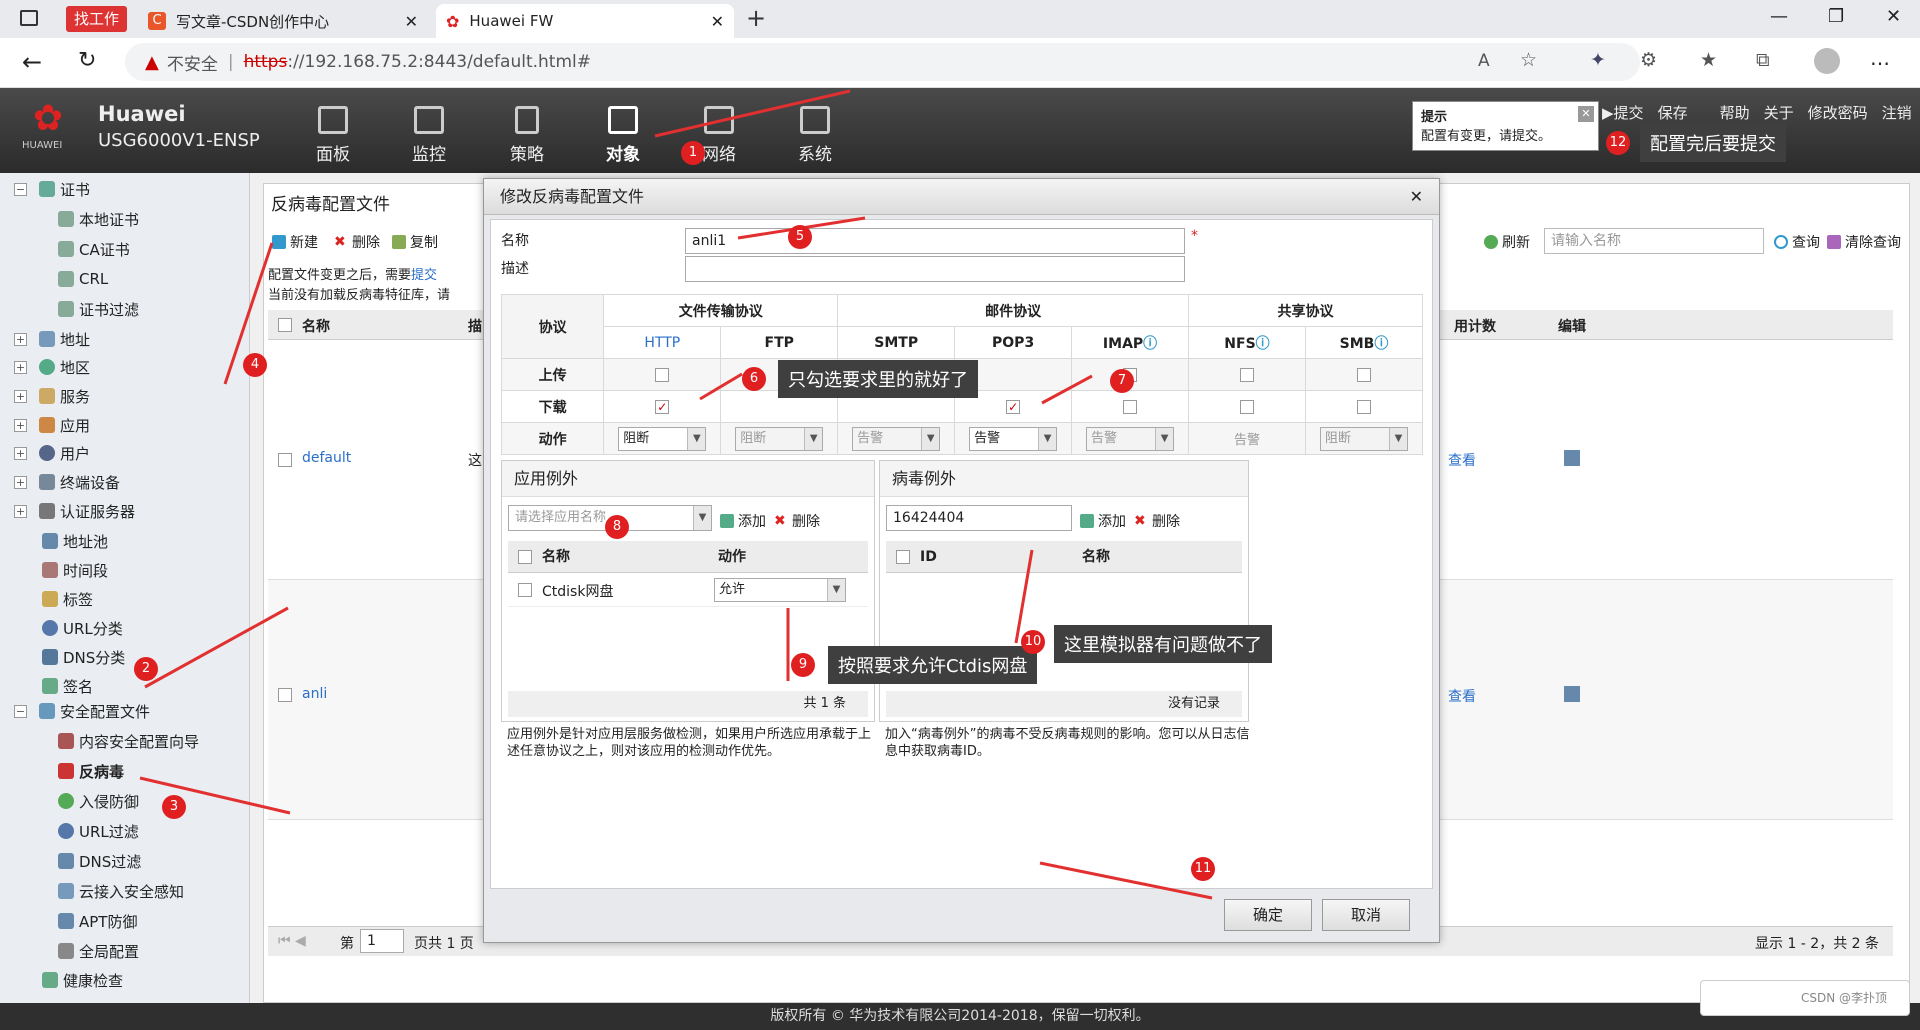  What do you see at coordinates (87, 60) in the screenshot?
I see `reload-icon: ↻` at bounding box center [87, 60].